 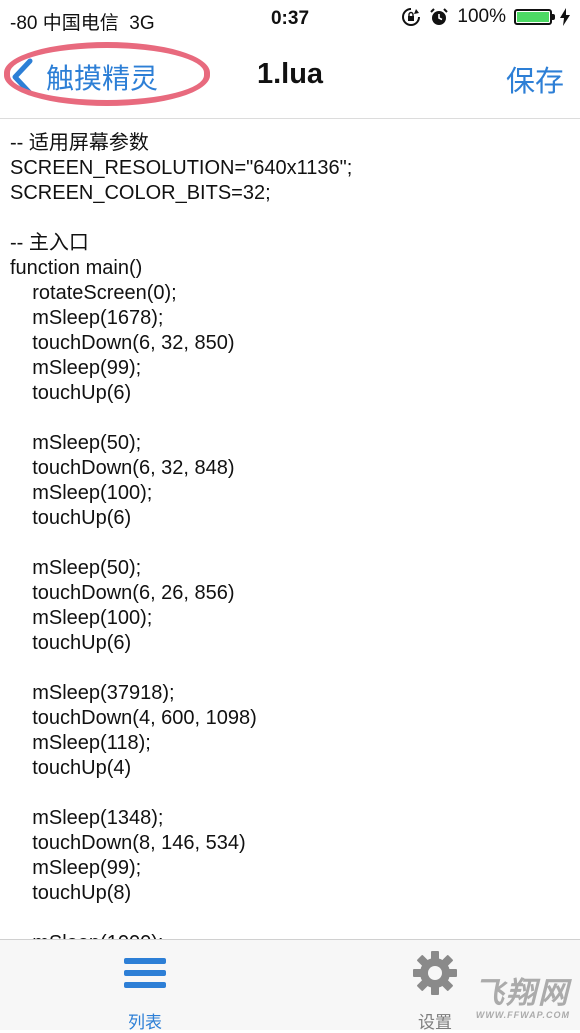 What do you see at coordinates (87, 818) in the screenshot?
I see `code-line: mSleep(1348);` at bounding box center [87, 818].